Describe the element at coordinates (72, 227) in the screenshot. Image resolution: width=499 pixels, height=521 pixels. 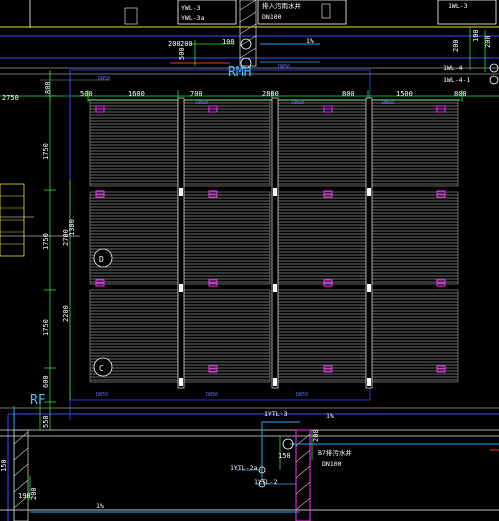
I see `dim-left-1300: 1300` at that location.